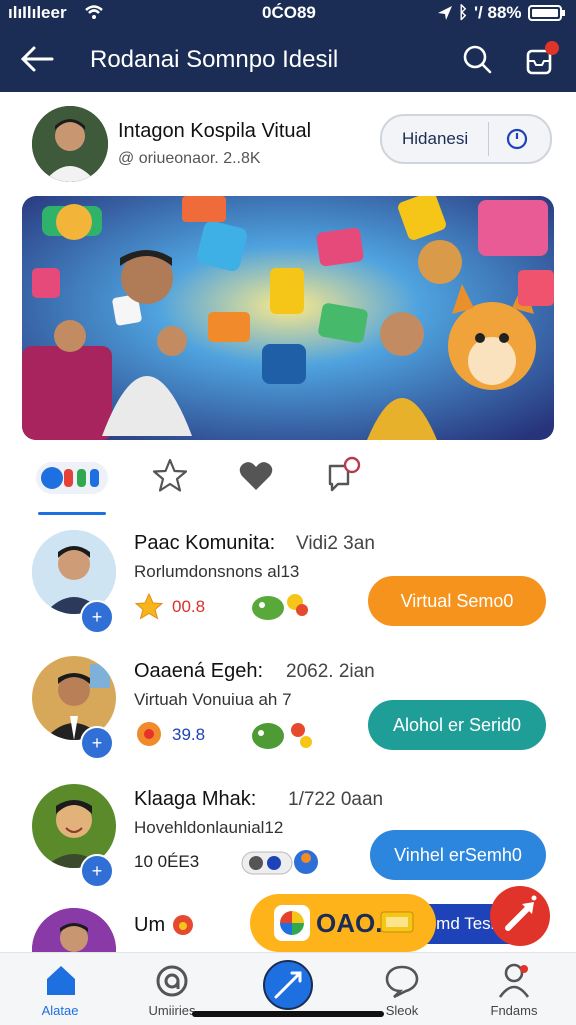 The image size is (576, 1025). Describe the element at coordinates (213, 699) in the screenshot. I see `row-subtitle: Virtuah Vonuiua ah 7` at that location.